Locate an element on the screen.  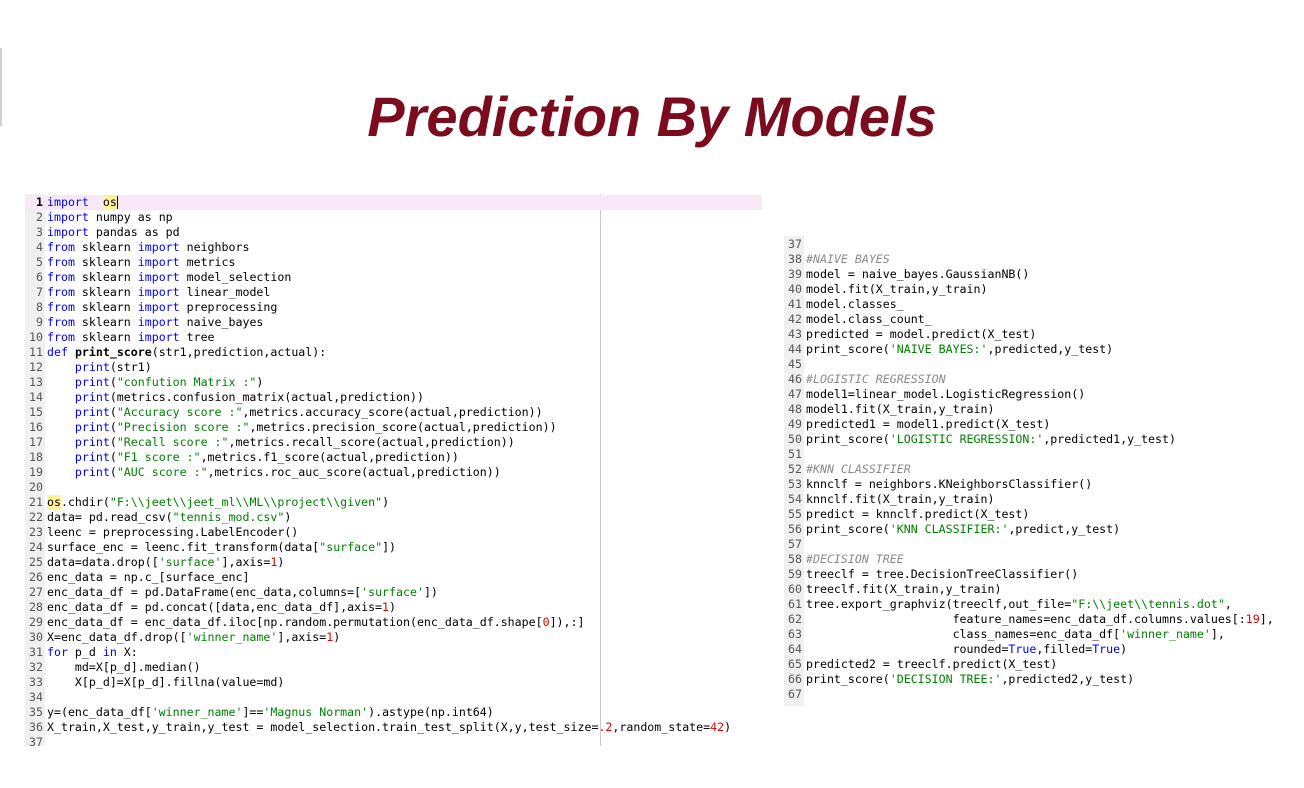
code-line: 22 data= pd.read_csv("tennis_mod.csv") is located at coordinates (393, 517).